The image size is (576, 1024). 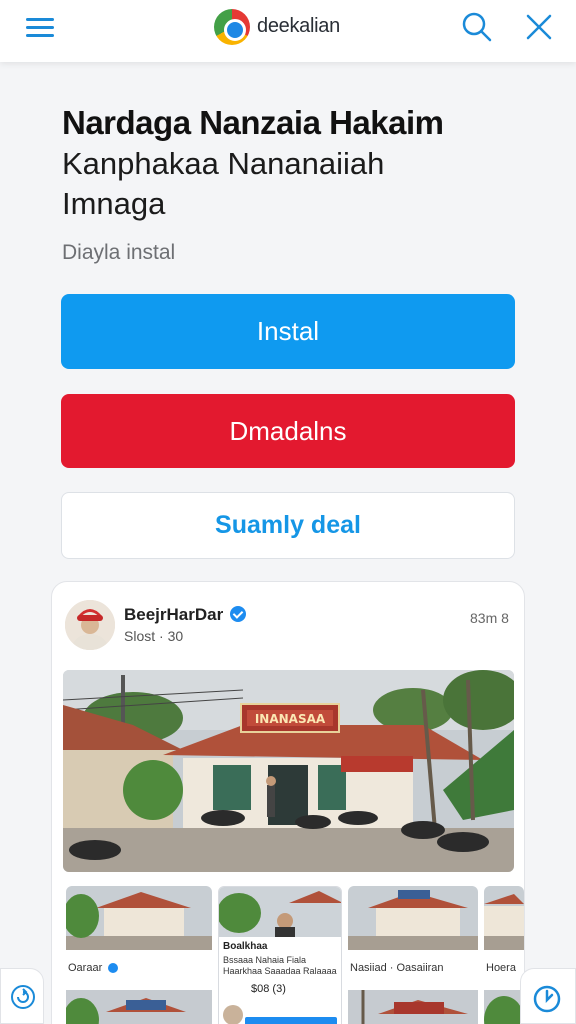 I want to click on similar-deal-button: Suamly deal, so click(x=288, y=525).